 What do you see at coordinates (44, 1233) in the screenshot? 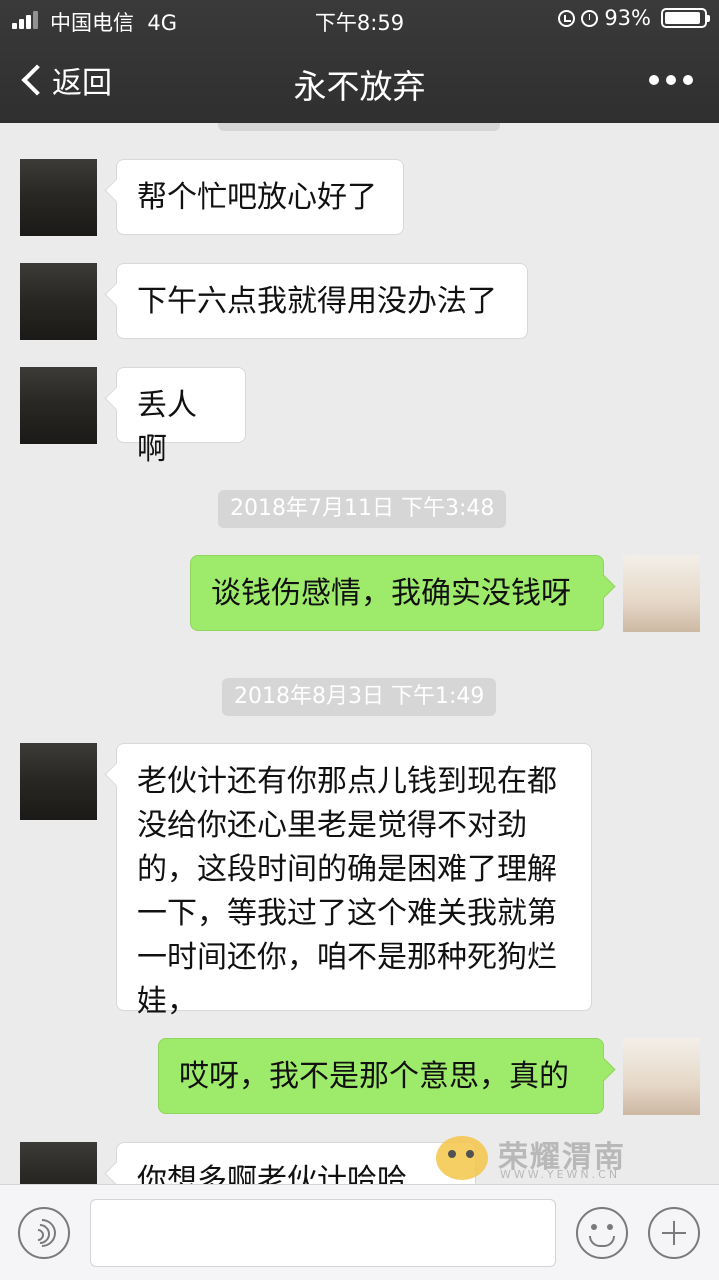
I see `voice-icon` at bounding box center [44, 1233].